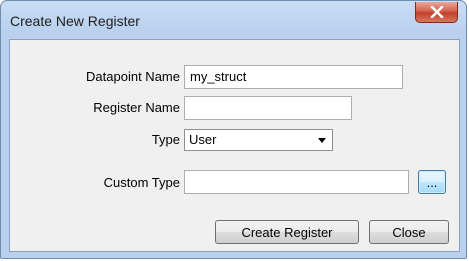 The width and height of the screenshot is (469, 261). I want to click on chevron-down-icon, so click(322, 140).